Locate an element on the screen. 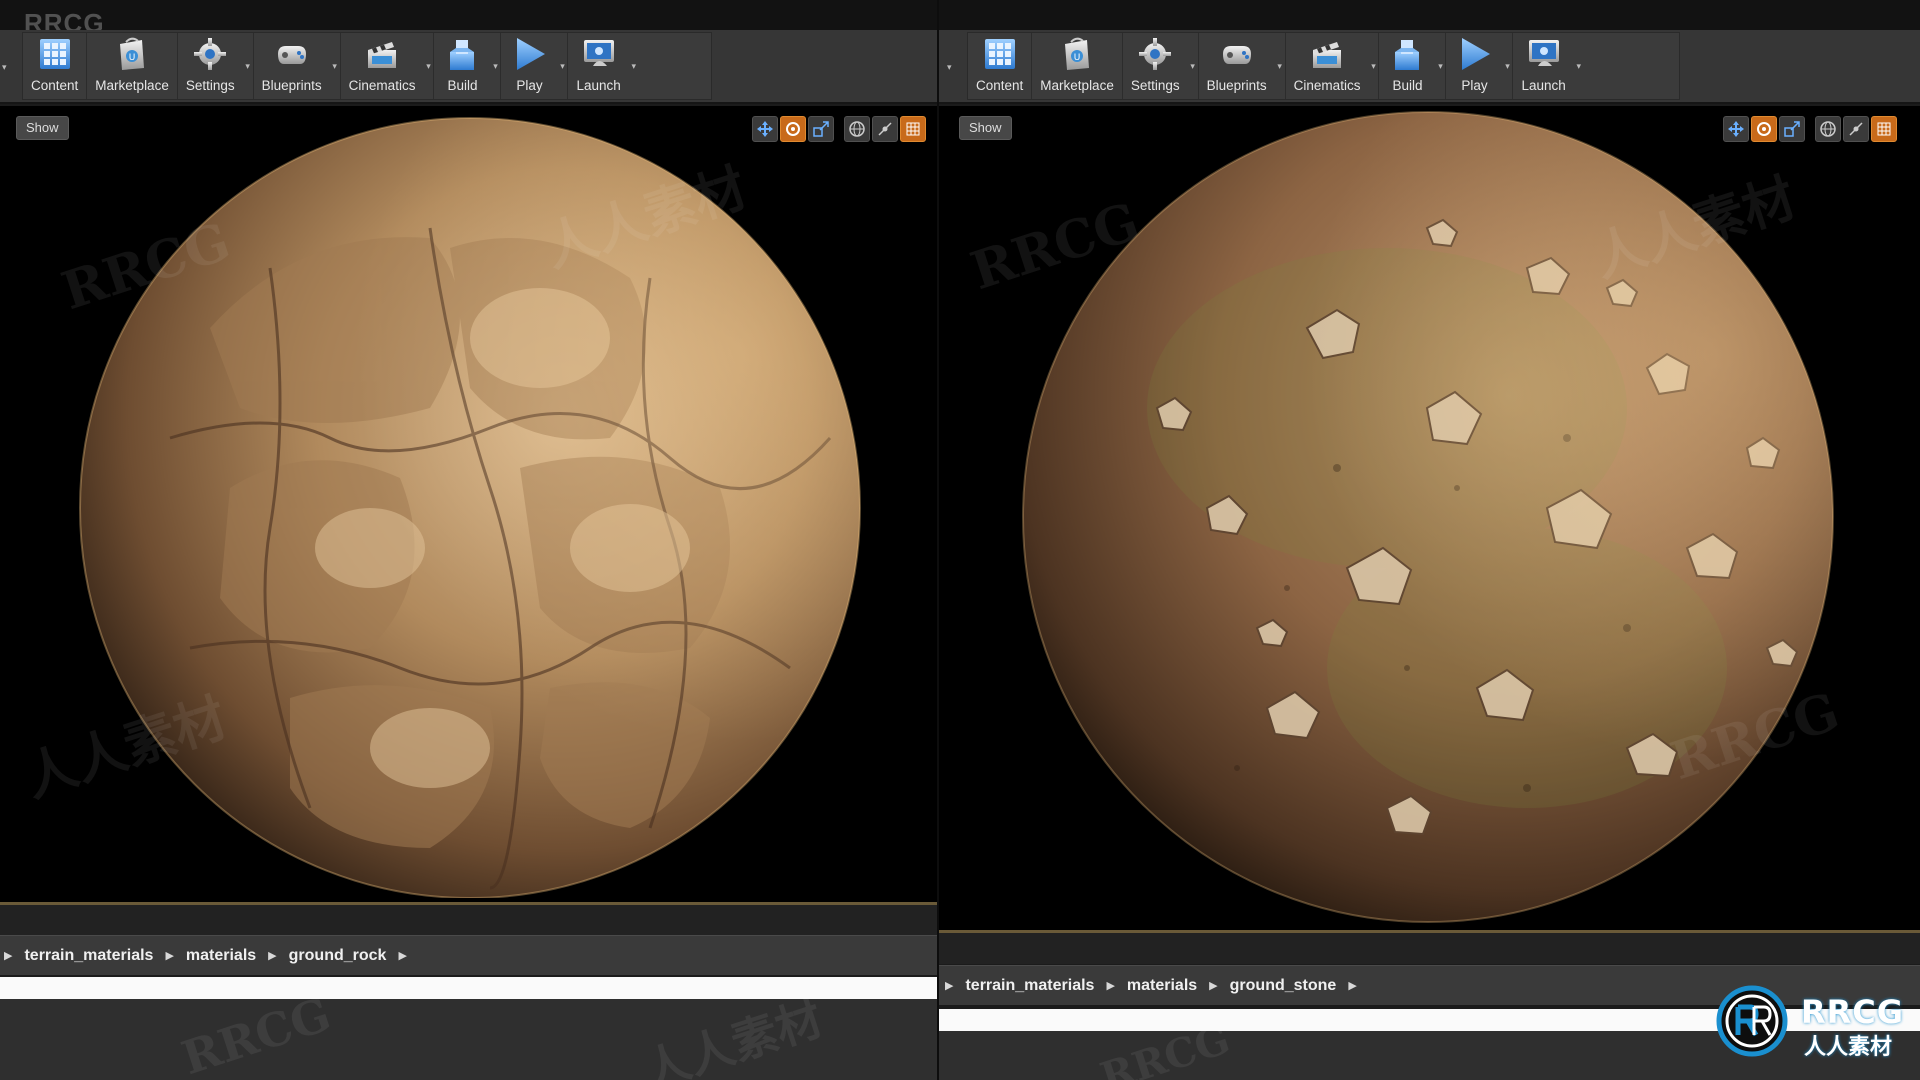 This screenshot has width=1920, height=1080. build-icon is located at coordinates (462, 55).